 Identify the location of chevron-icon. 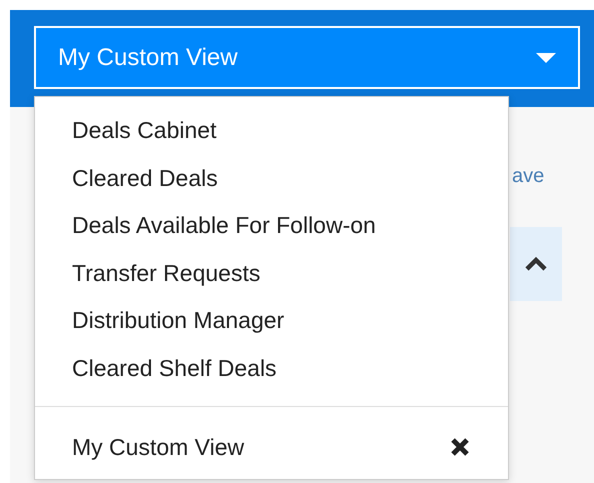
(536, 264).